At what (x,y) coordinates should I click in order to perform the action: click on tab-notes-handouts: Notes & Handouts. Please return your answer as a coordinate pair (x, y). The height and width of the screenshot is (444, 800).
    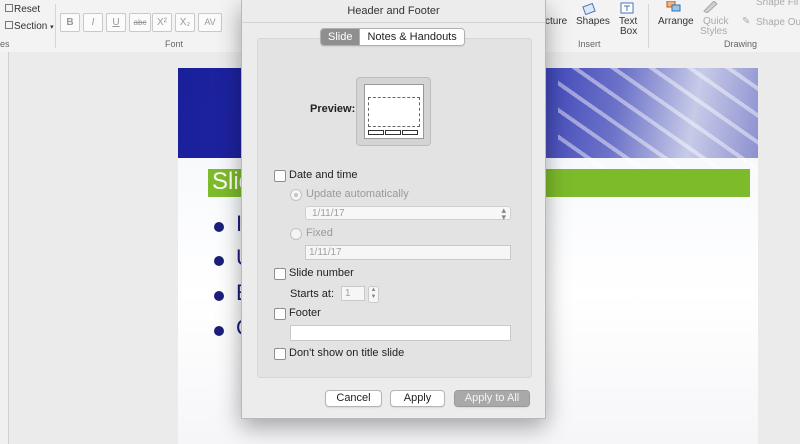
    Looking at the image, I should click on (411, 37).